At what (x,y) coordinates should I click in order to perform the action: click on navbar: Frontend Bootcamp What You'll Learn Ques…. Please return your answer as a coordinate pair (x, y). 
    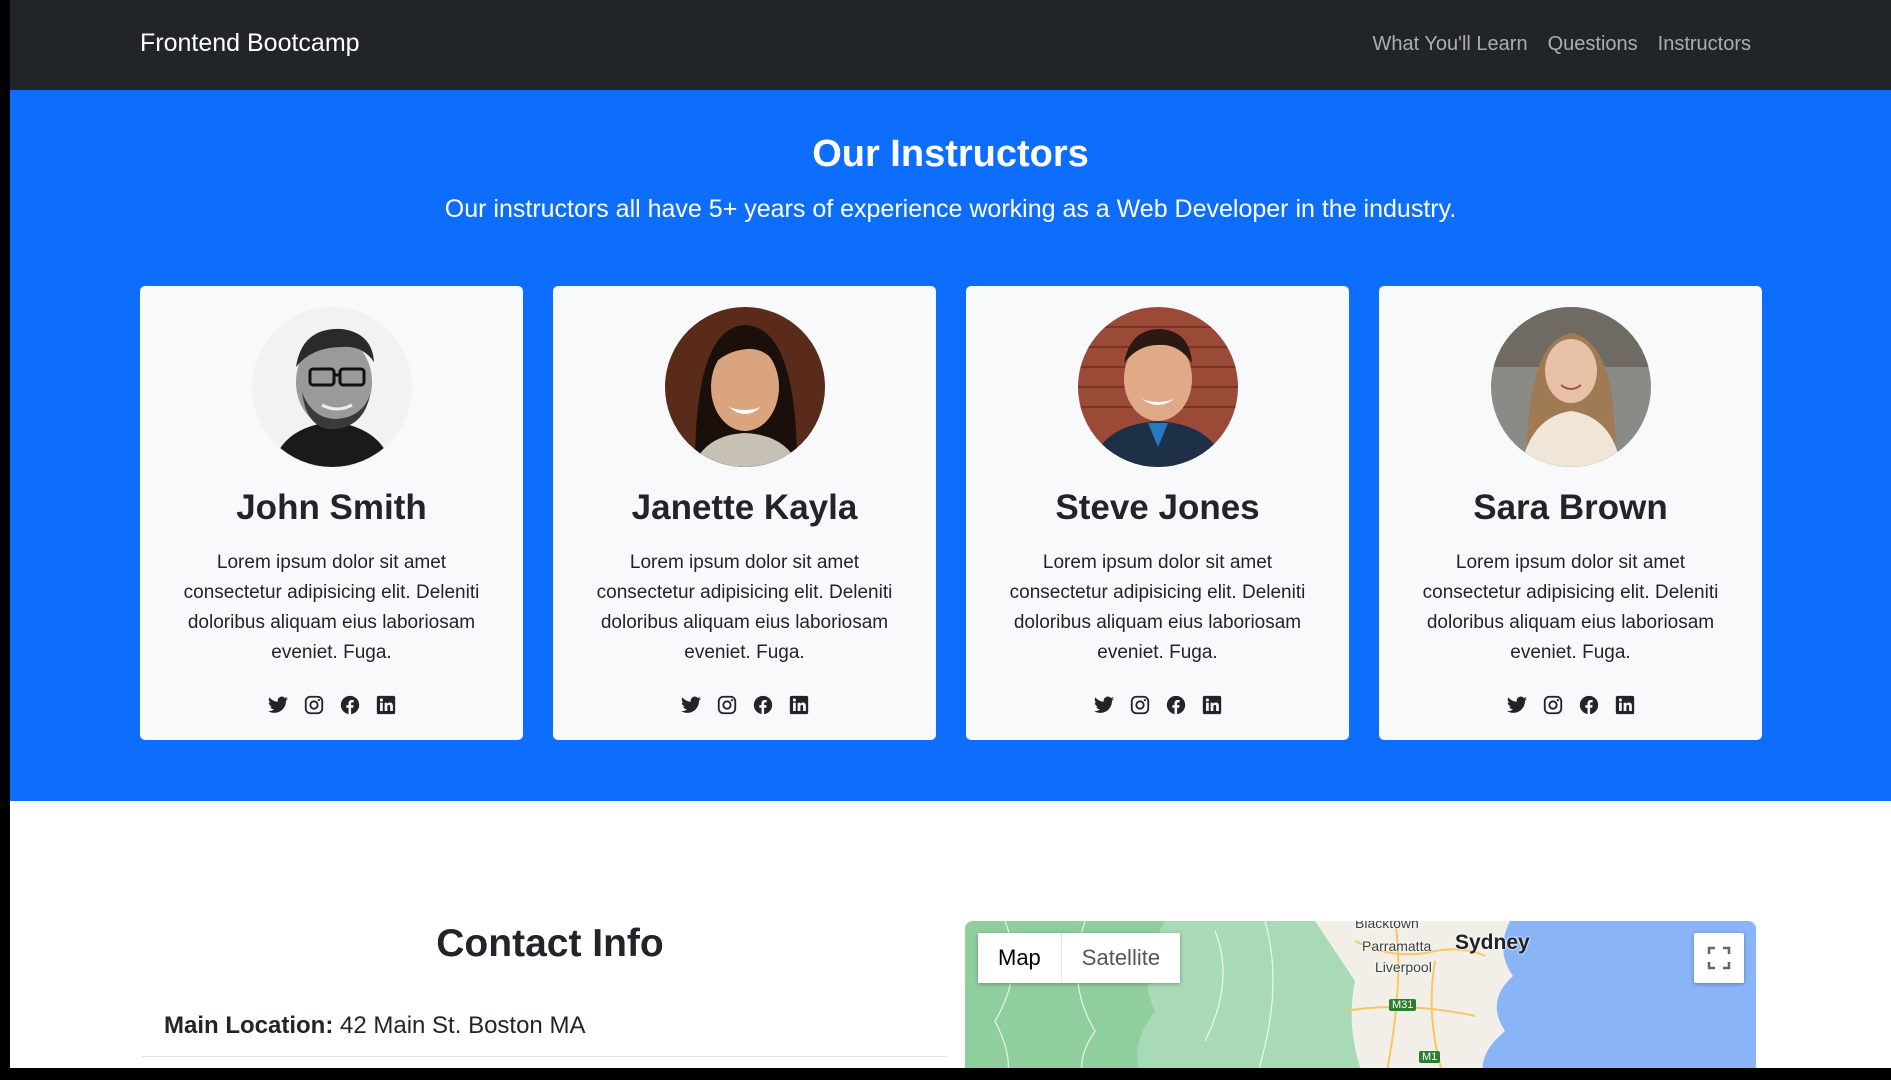
    Looking at the image, I should click on (950, 45).